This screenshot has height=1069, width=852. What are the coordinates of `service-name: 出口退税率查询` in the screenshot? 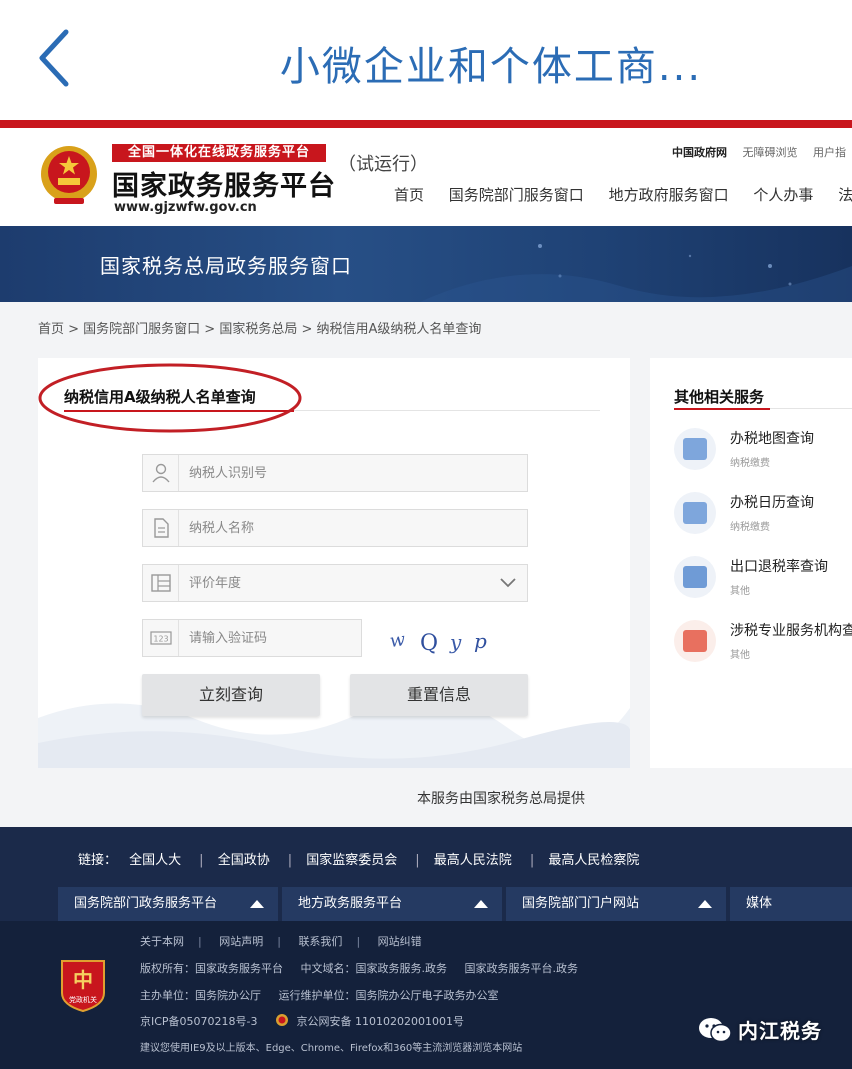 It's located at (779, 567).